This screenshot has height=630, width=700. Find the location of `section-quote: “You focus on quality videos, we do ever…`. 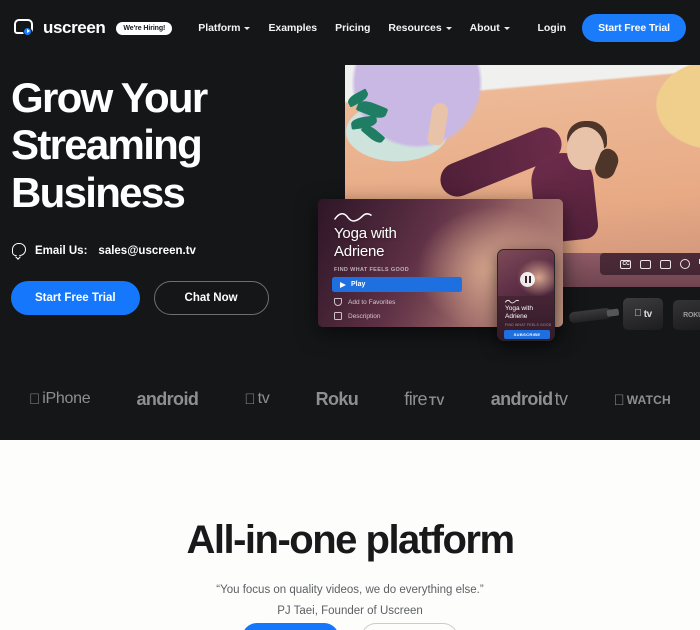

section-quote: “You focus on quality videos, we do ever… is located at coordinates (350, 590).